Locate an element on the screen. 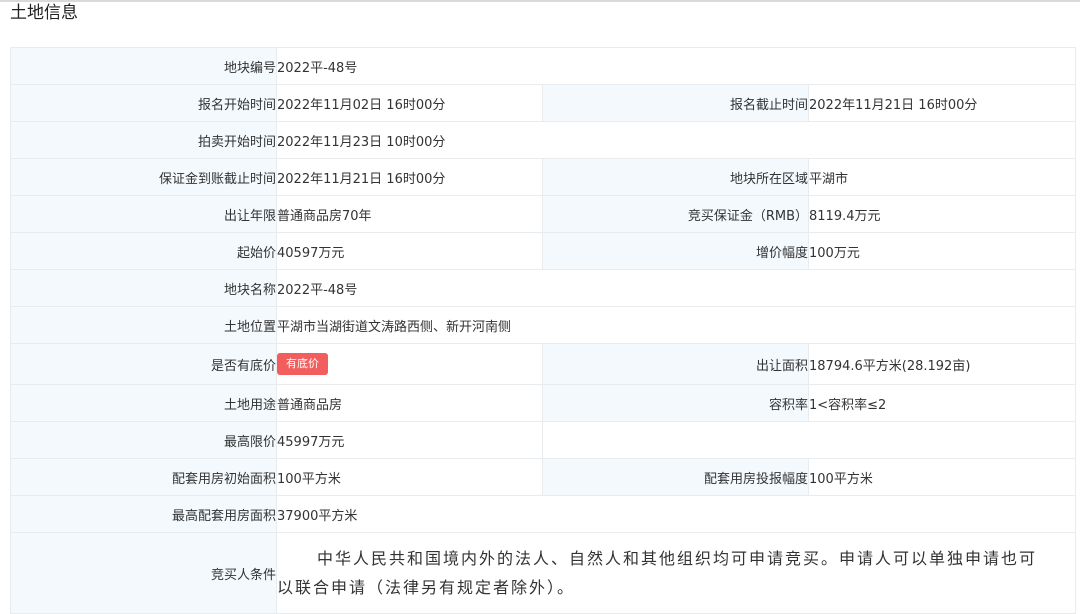  empty-cell is located at coordinates (809, 440).